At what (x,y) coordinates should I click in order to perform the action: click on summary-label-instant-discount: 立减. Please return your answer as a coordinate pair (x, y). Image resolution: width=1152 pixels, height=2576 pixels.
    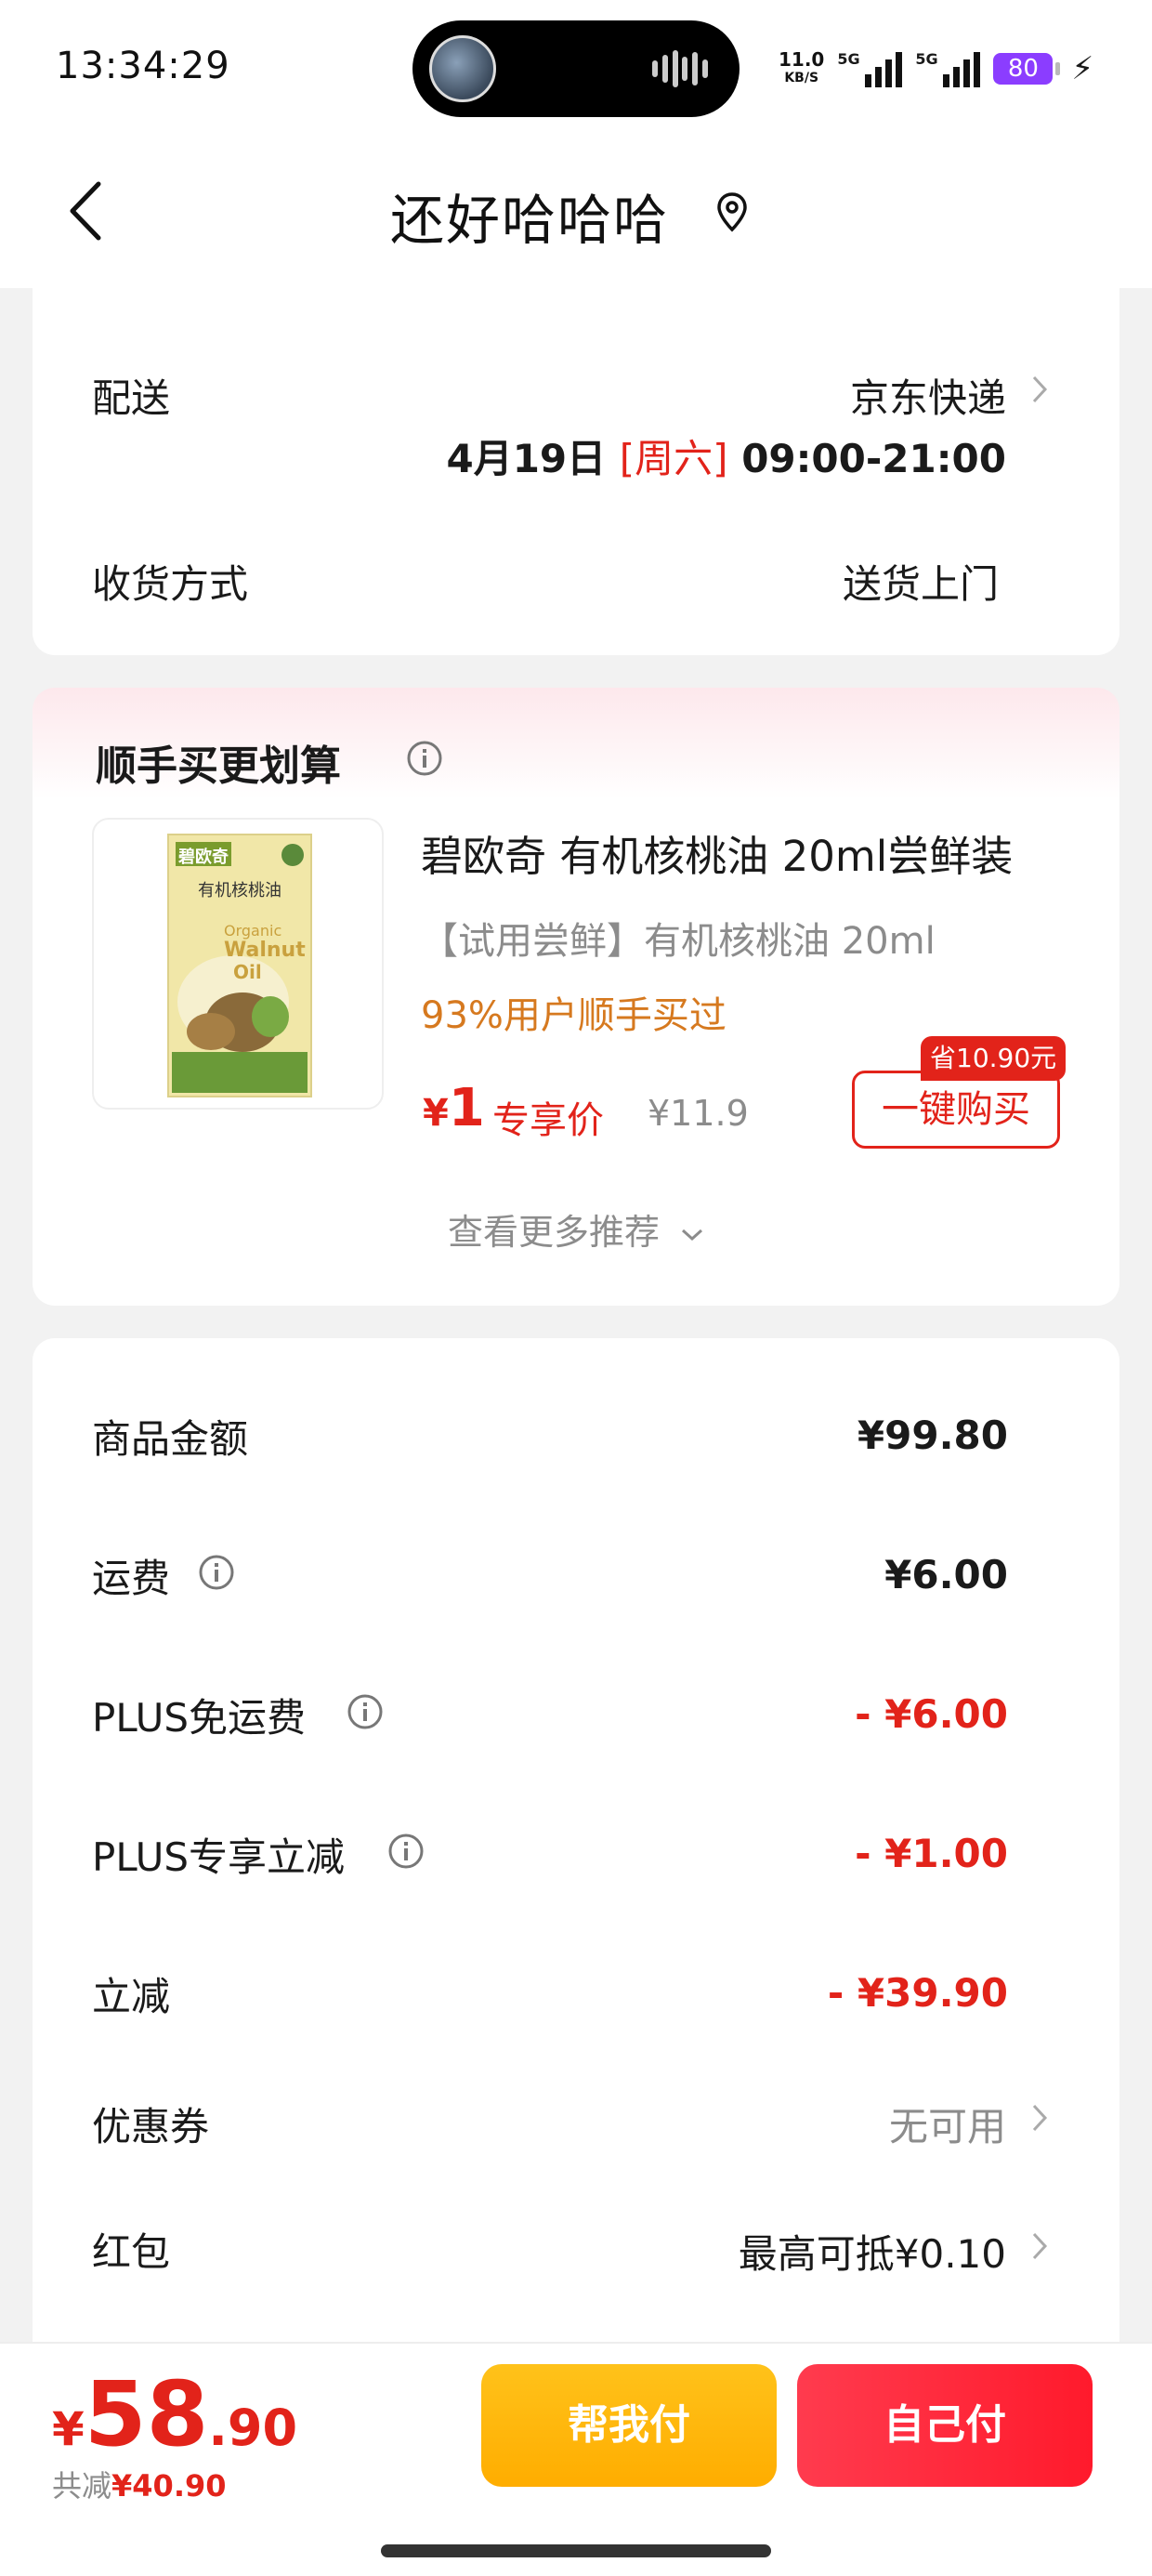
    Looking at the image, I should click on (131, 1996).